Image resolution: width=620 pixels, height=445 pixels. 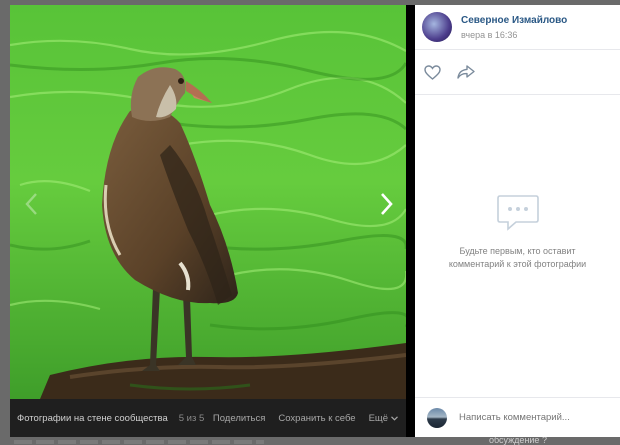 What do you see at coordinates (466, 72) in the screenshot?
I see `share-arrow-icon` at bounding box center [466, 72].